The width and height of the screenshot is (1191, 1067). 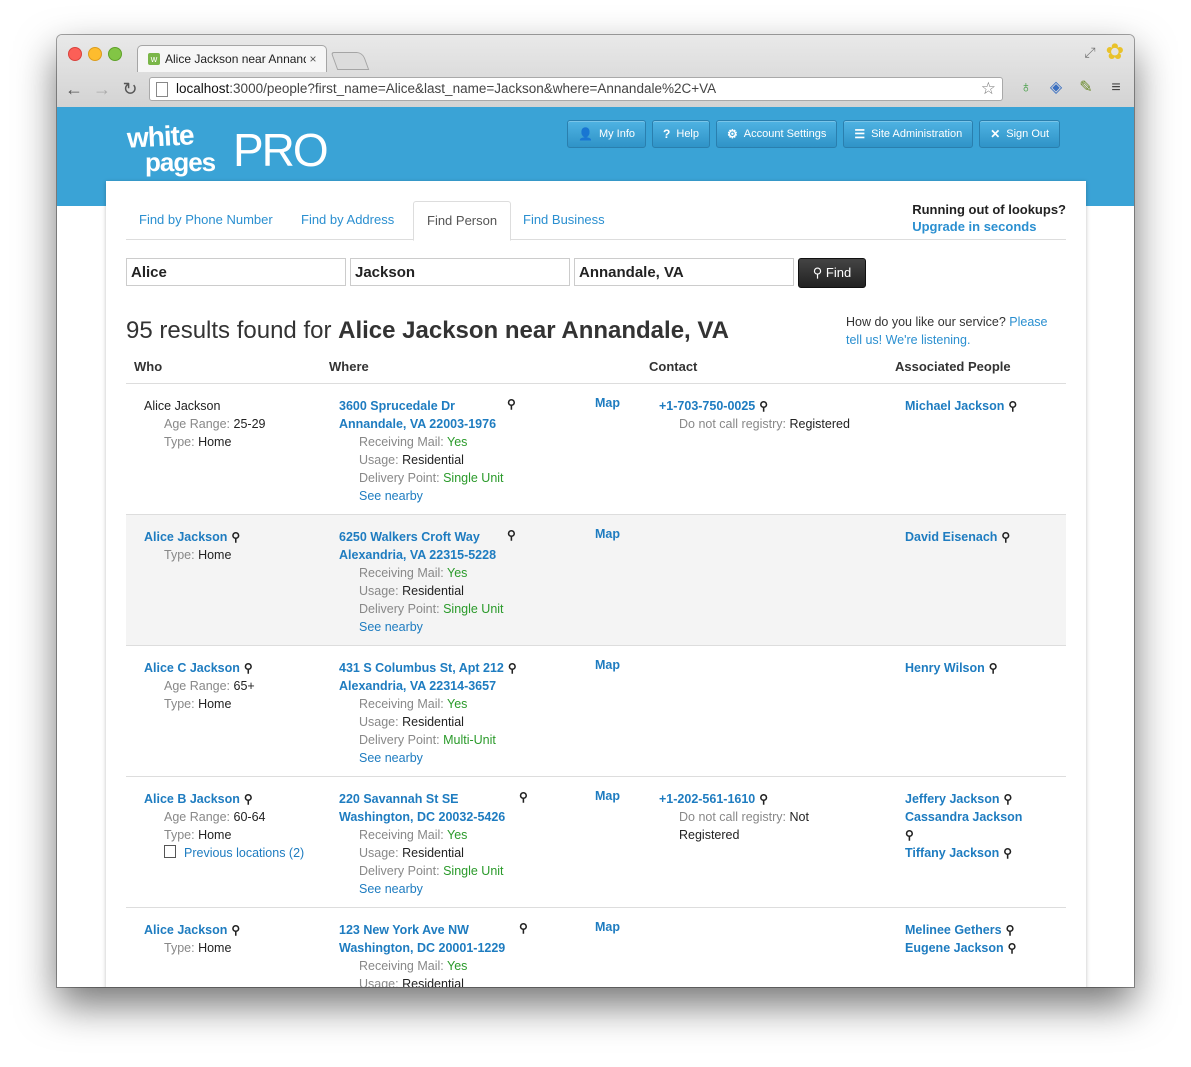 I want to click on associated-person-link: Henry Wilson, so click(x=945, y=668).